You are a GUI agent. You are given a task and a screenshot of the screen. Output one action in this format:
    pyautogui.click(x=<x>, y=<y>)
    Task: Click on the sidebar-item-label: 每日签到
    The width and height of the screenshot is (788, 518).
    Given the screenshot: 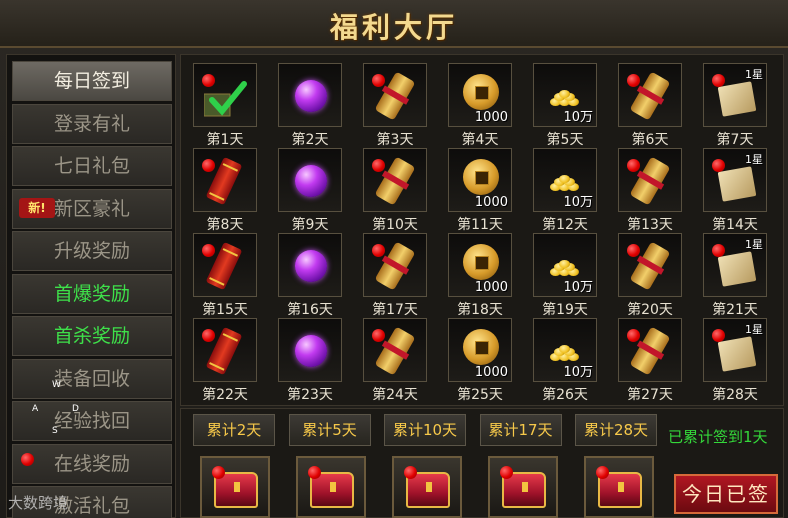 What is the action you would take?
    pyautogui.click(x=91, y=81)
    